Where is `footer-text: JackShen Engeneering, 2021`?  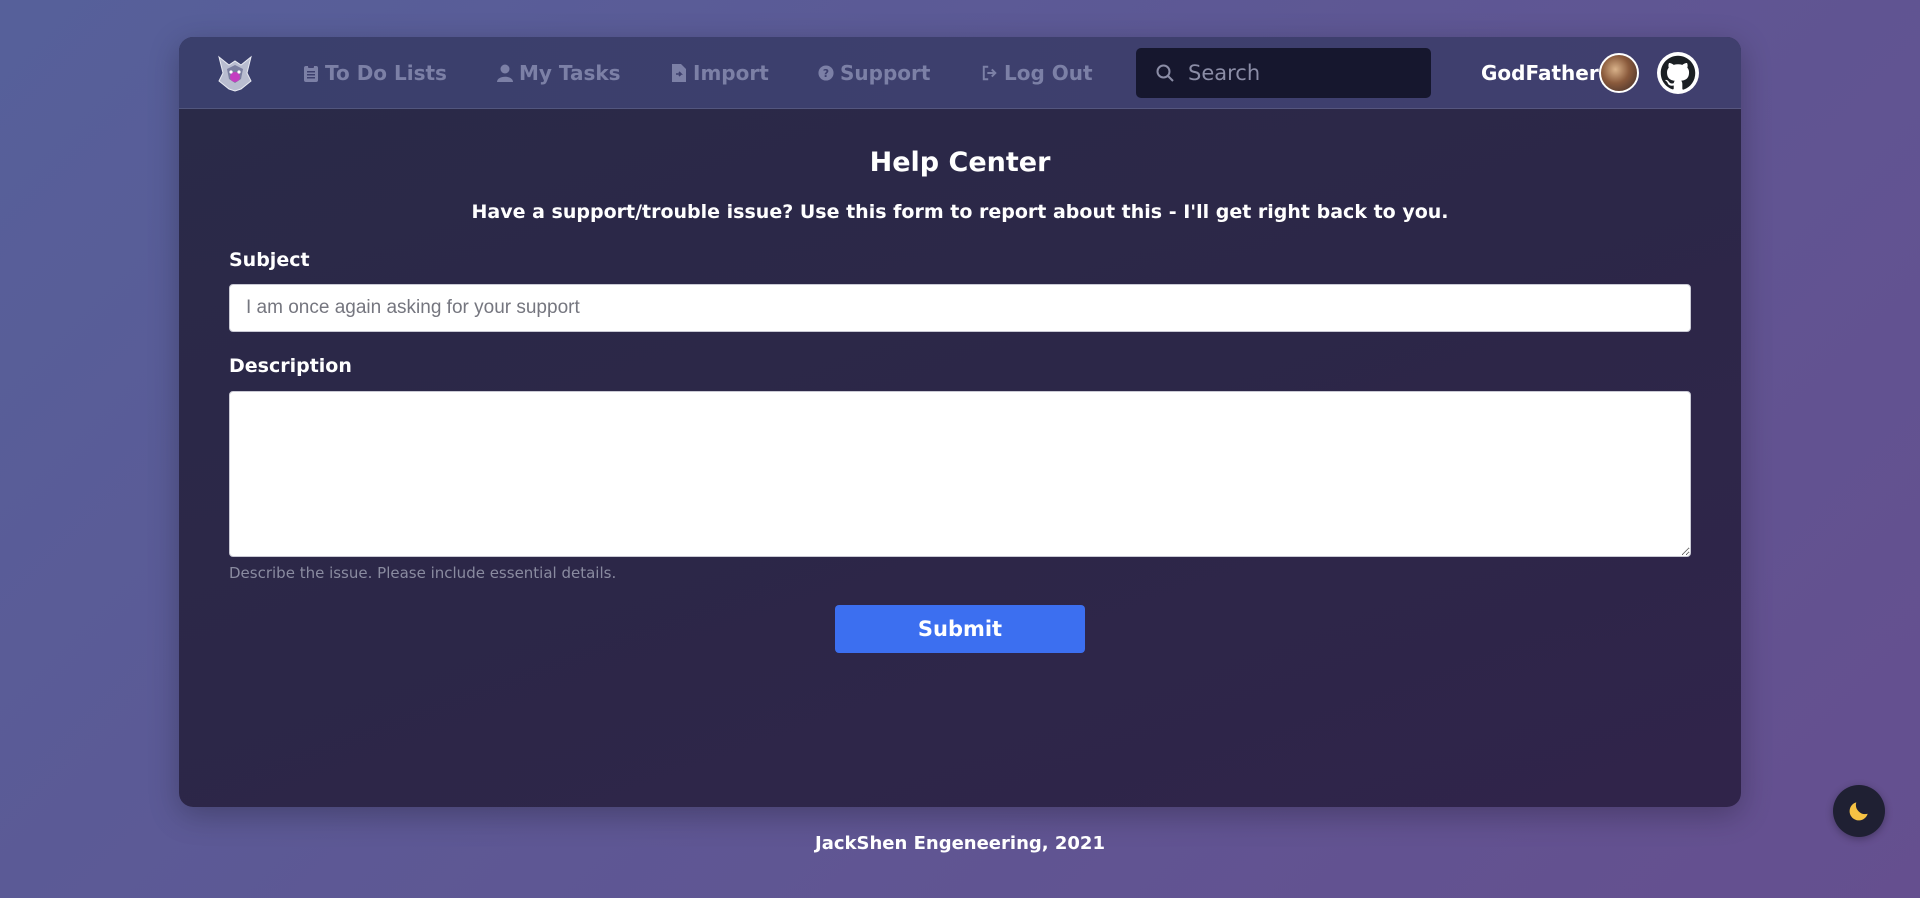 footer-text: JackShen Engeneering, 2021 is located at coordinates (960, 843).